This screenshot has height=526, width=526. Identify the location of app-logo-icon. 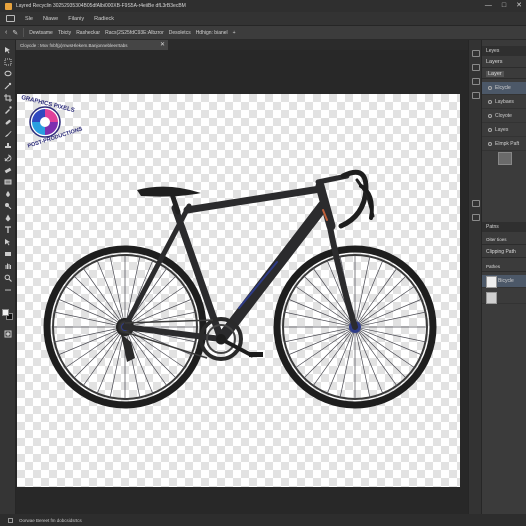
(8, 6).